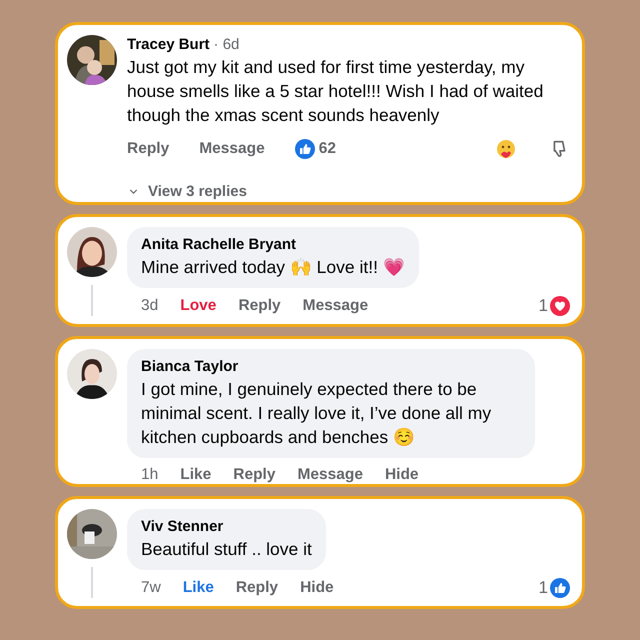 The width and height of the screenshot is (640, 640). What do you see at coordinates (273, 267) in the screenshot?
I see `comment-text: Mine arrived today 🙌 Love it!! 💗` at bounding box center [273, 267].